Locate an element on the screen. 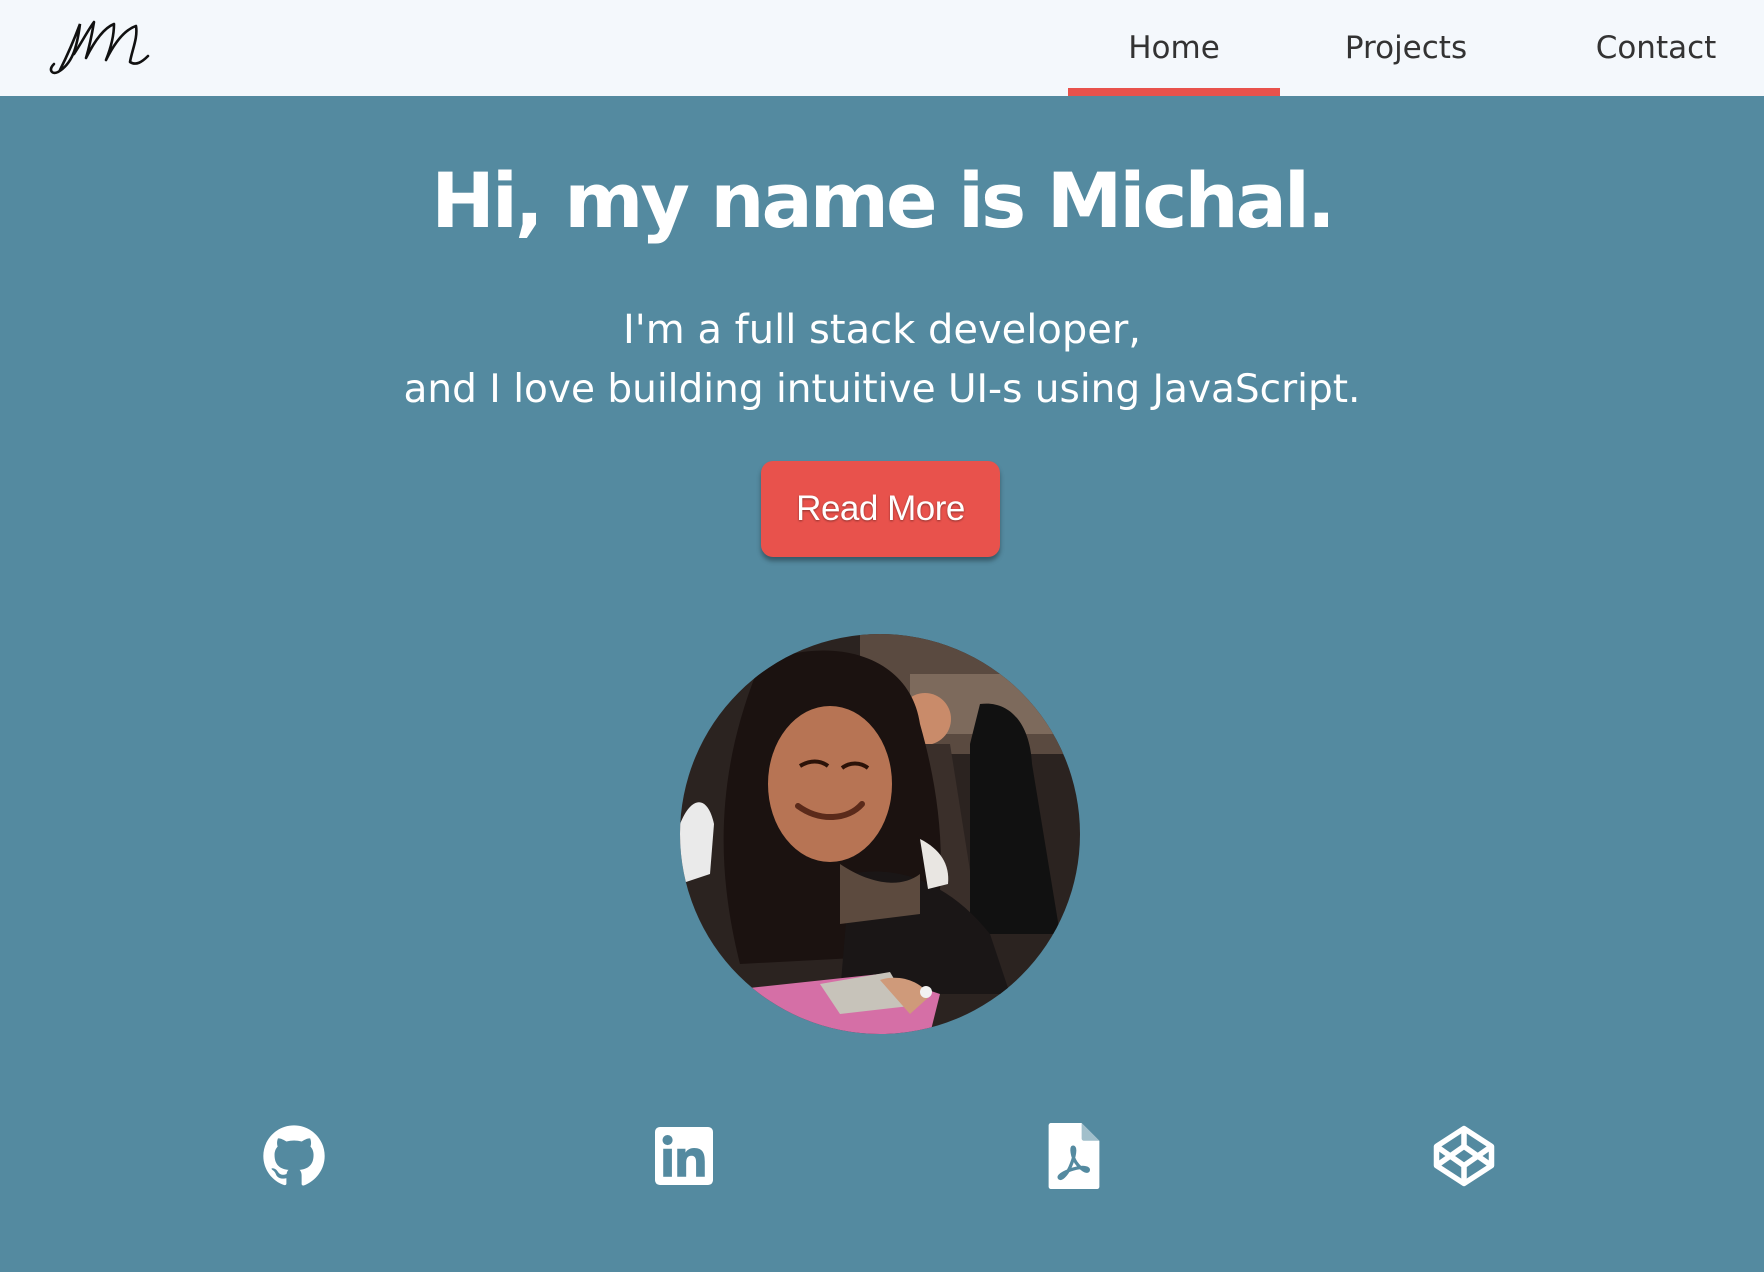 The width and height of the screenshot is (1764, 1272). logo-signature is located at coordinates (99, 47).